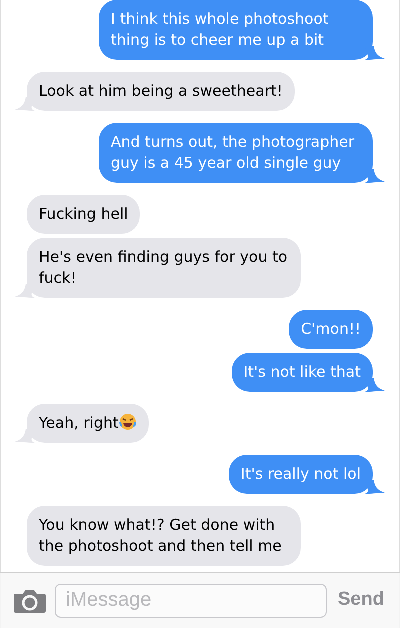 The height and width of the screenshot is (628, 400). Describe the element at coordinates (236, 153) in the screenshot. I see `message-bubble: And turns out, the photographer guy is a 45 year old single guy` at that location.